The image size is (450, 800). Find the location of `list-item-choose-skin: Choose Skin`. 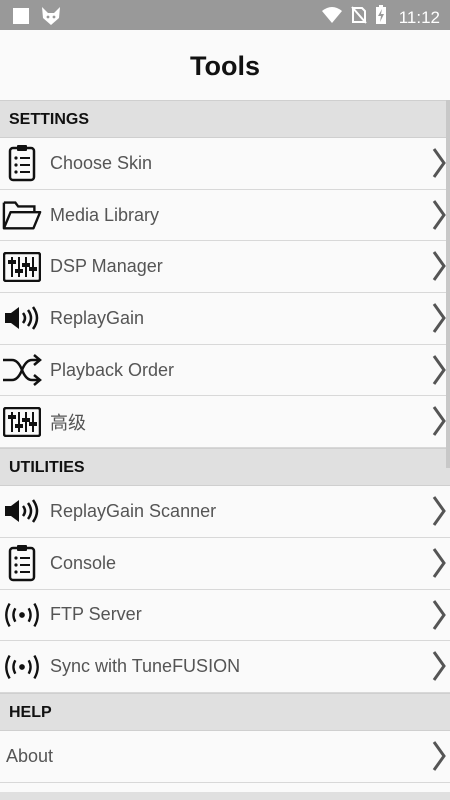

list-item-choose-skin: Choose Skin is located at coordinates (225, 164).